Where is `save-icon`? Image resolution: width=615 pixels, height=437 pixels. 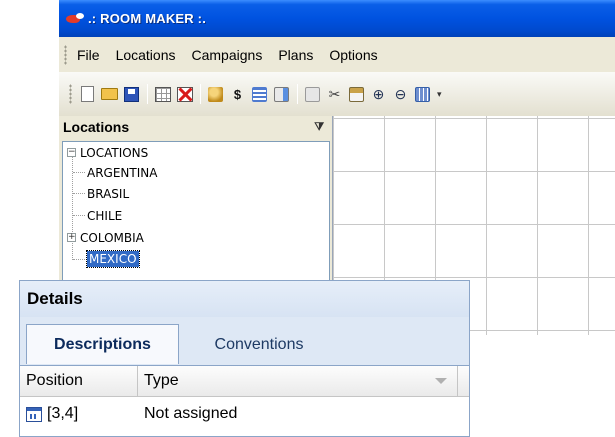 save-icon is located at coordinates (131, 94).